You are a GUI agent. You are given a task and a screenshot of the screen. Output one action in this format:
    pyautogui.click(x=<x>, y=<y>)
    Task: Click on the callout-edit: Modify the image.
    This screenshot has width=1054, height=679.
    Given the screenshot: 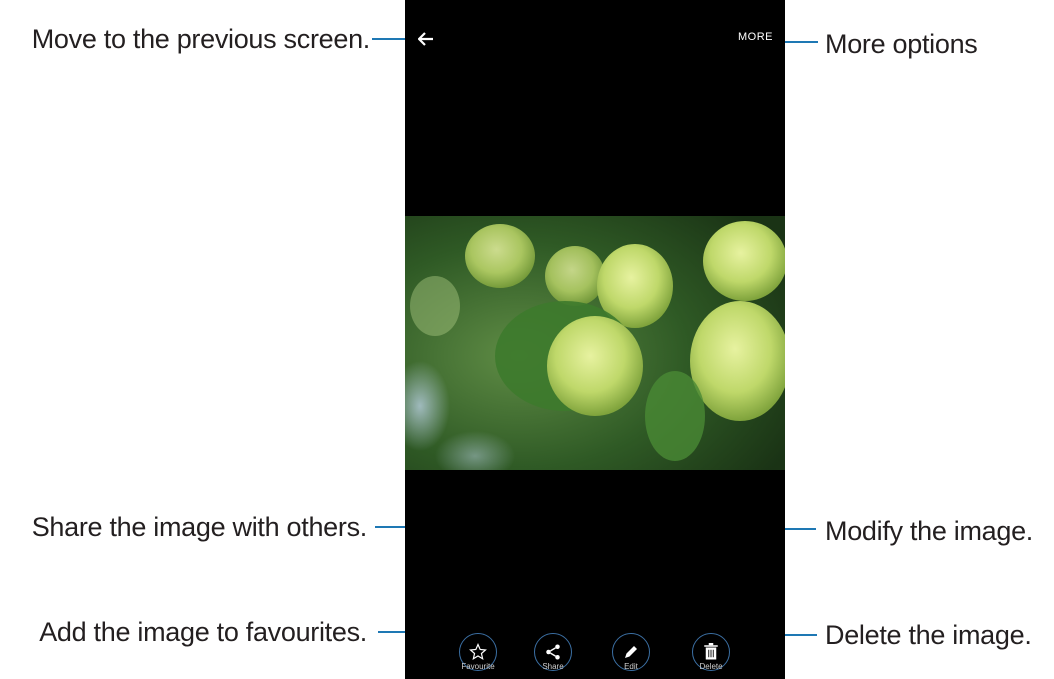 What is the action you would take?
    pyautogui.click(x=929, y=531)
    